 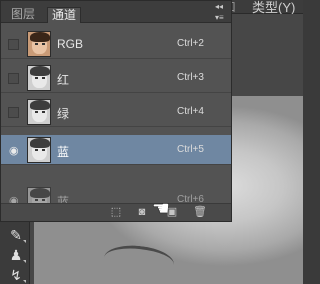 I want to click on load-selection-icon: ⬚, so click(x=116, y=212).